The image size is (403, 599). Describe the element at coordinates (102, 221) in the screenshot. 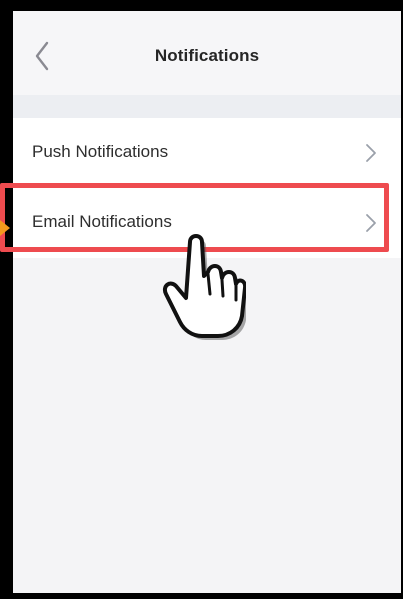

I see `email-notifications-label: Email Notifications` at that location.